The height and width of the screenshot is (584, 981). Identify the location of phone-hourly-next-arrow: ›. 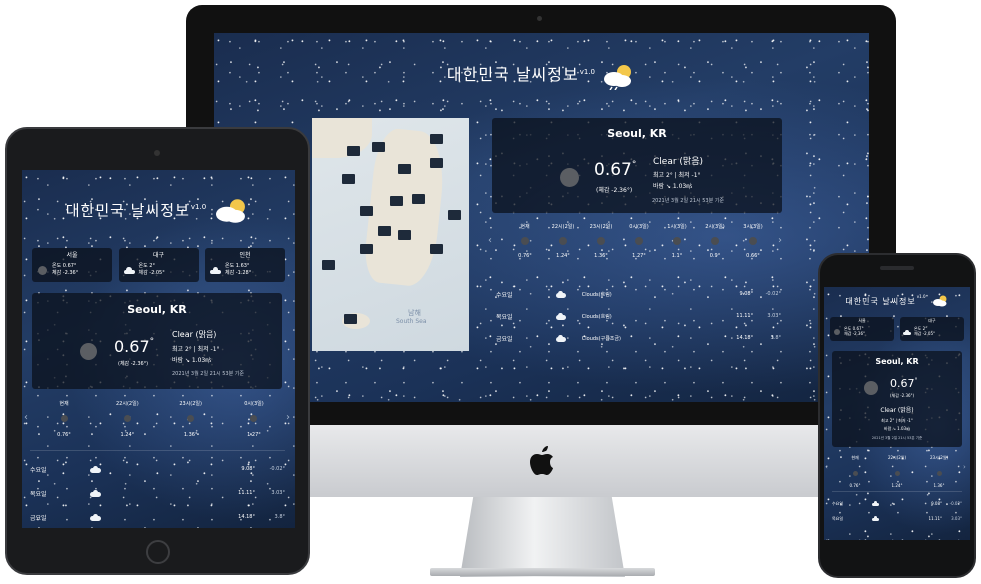
(964, 467).